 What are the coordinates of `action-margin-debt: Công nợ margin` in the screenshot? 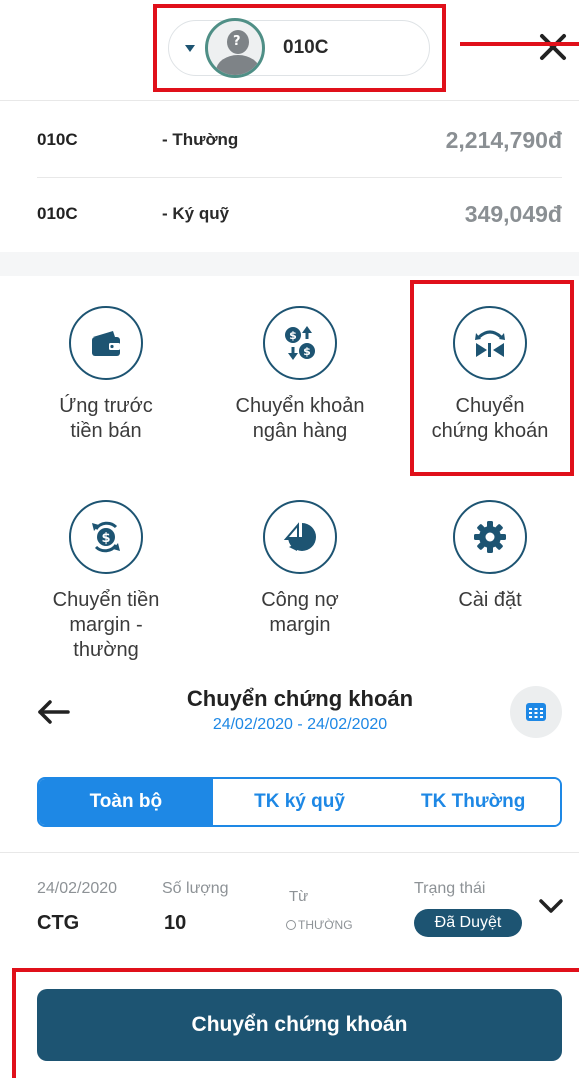 It's located at (300, 569).